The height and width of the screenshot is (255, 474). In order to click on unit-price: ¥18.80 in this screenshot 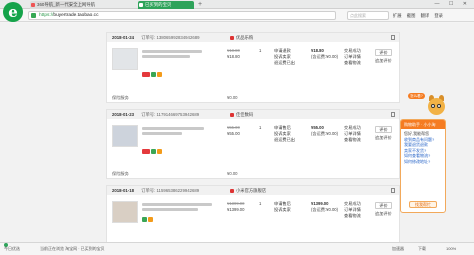, I will do `click(233, 56)`.